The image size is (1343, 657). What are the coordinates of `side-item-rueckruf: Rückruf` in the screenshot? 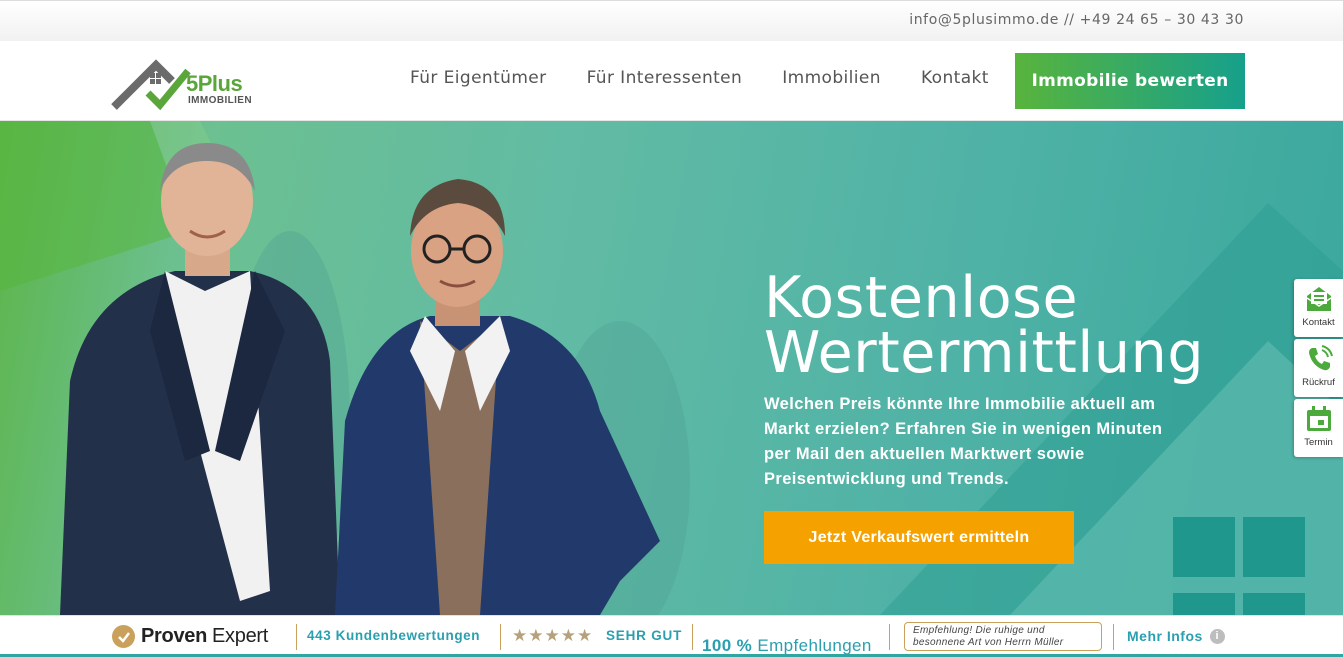 It's located at (1318, 368).